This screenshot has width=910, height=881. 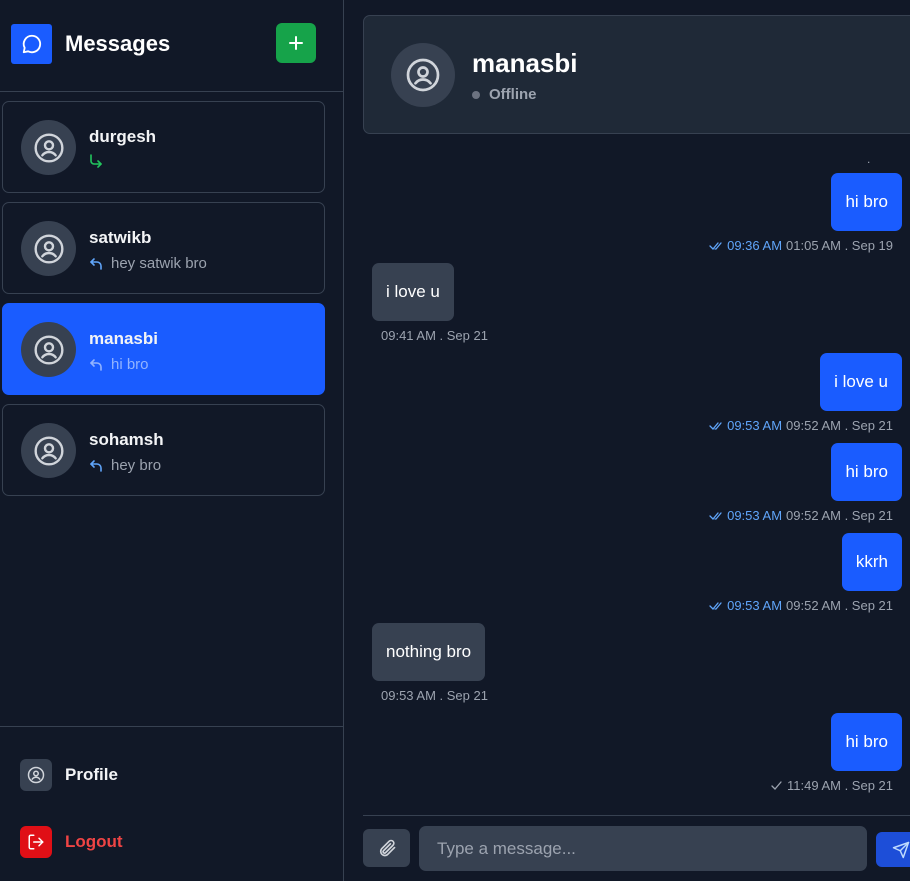 I want to click on message-meta: 09:36 AM 01:05 AM . Sep 19, so click(x=801, y=245).